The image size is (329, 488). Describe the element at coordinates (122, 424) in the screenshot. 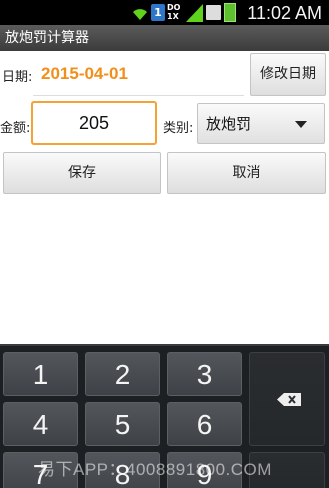

I see `key-5: 5` at that location.